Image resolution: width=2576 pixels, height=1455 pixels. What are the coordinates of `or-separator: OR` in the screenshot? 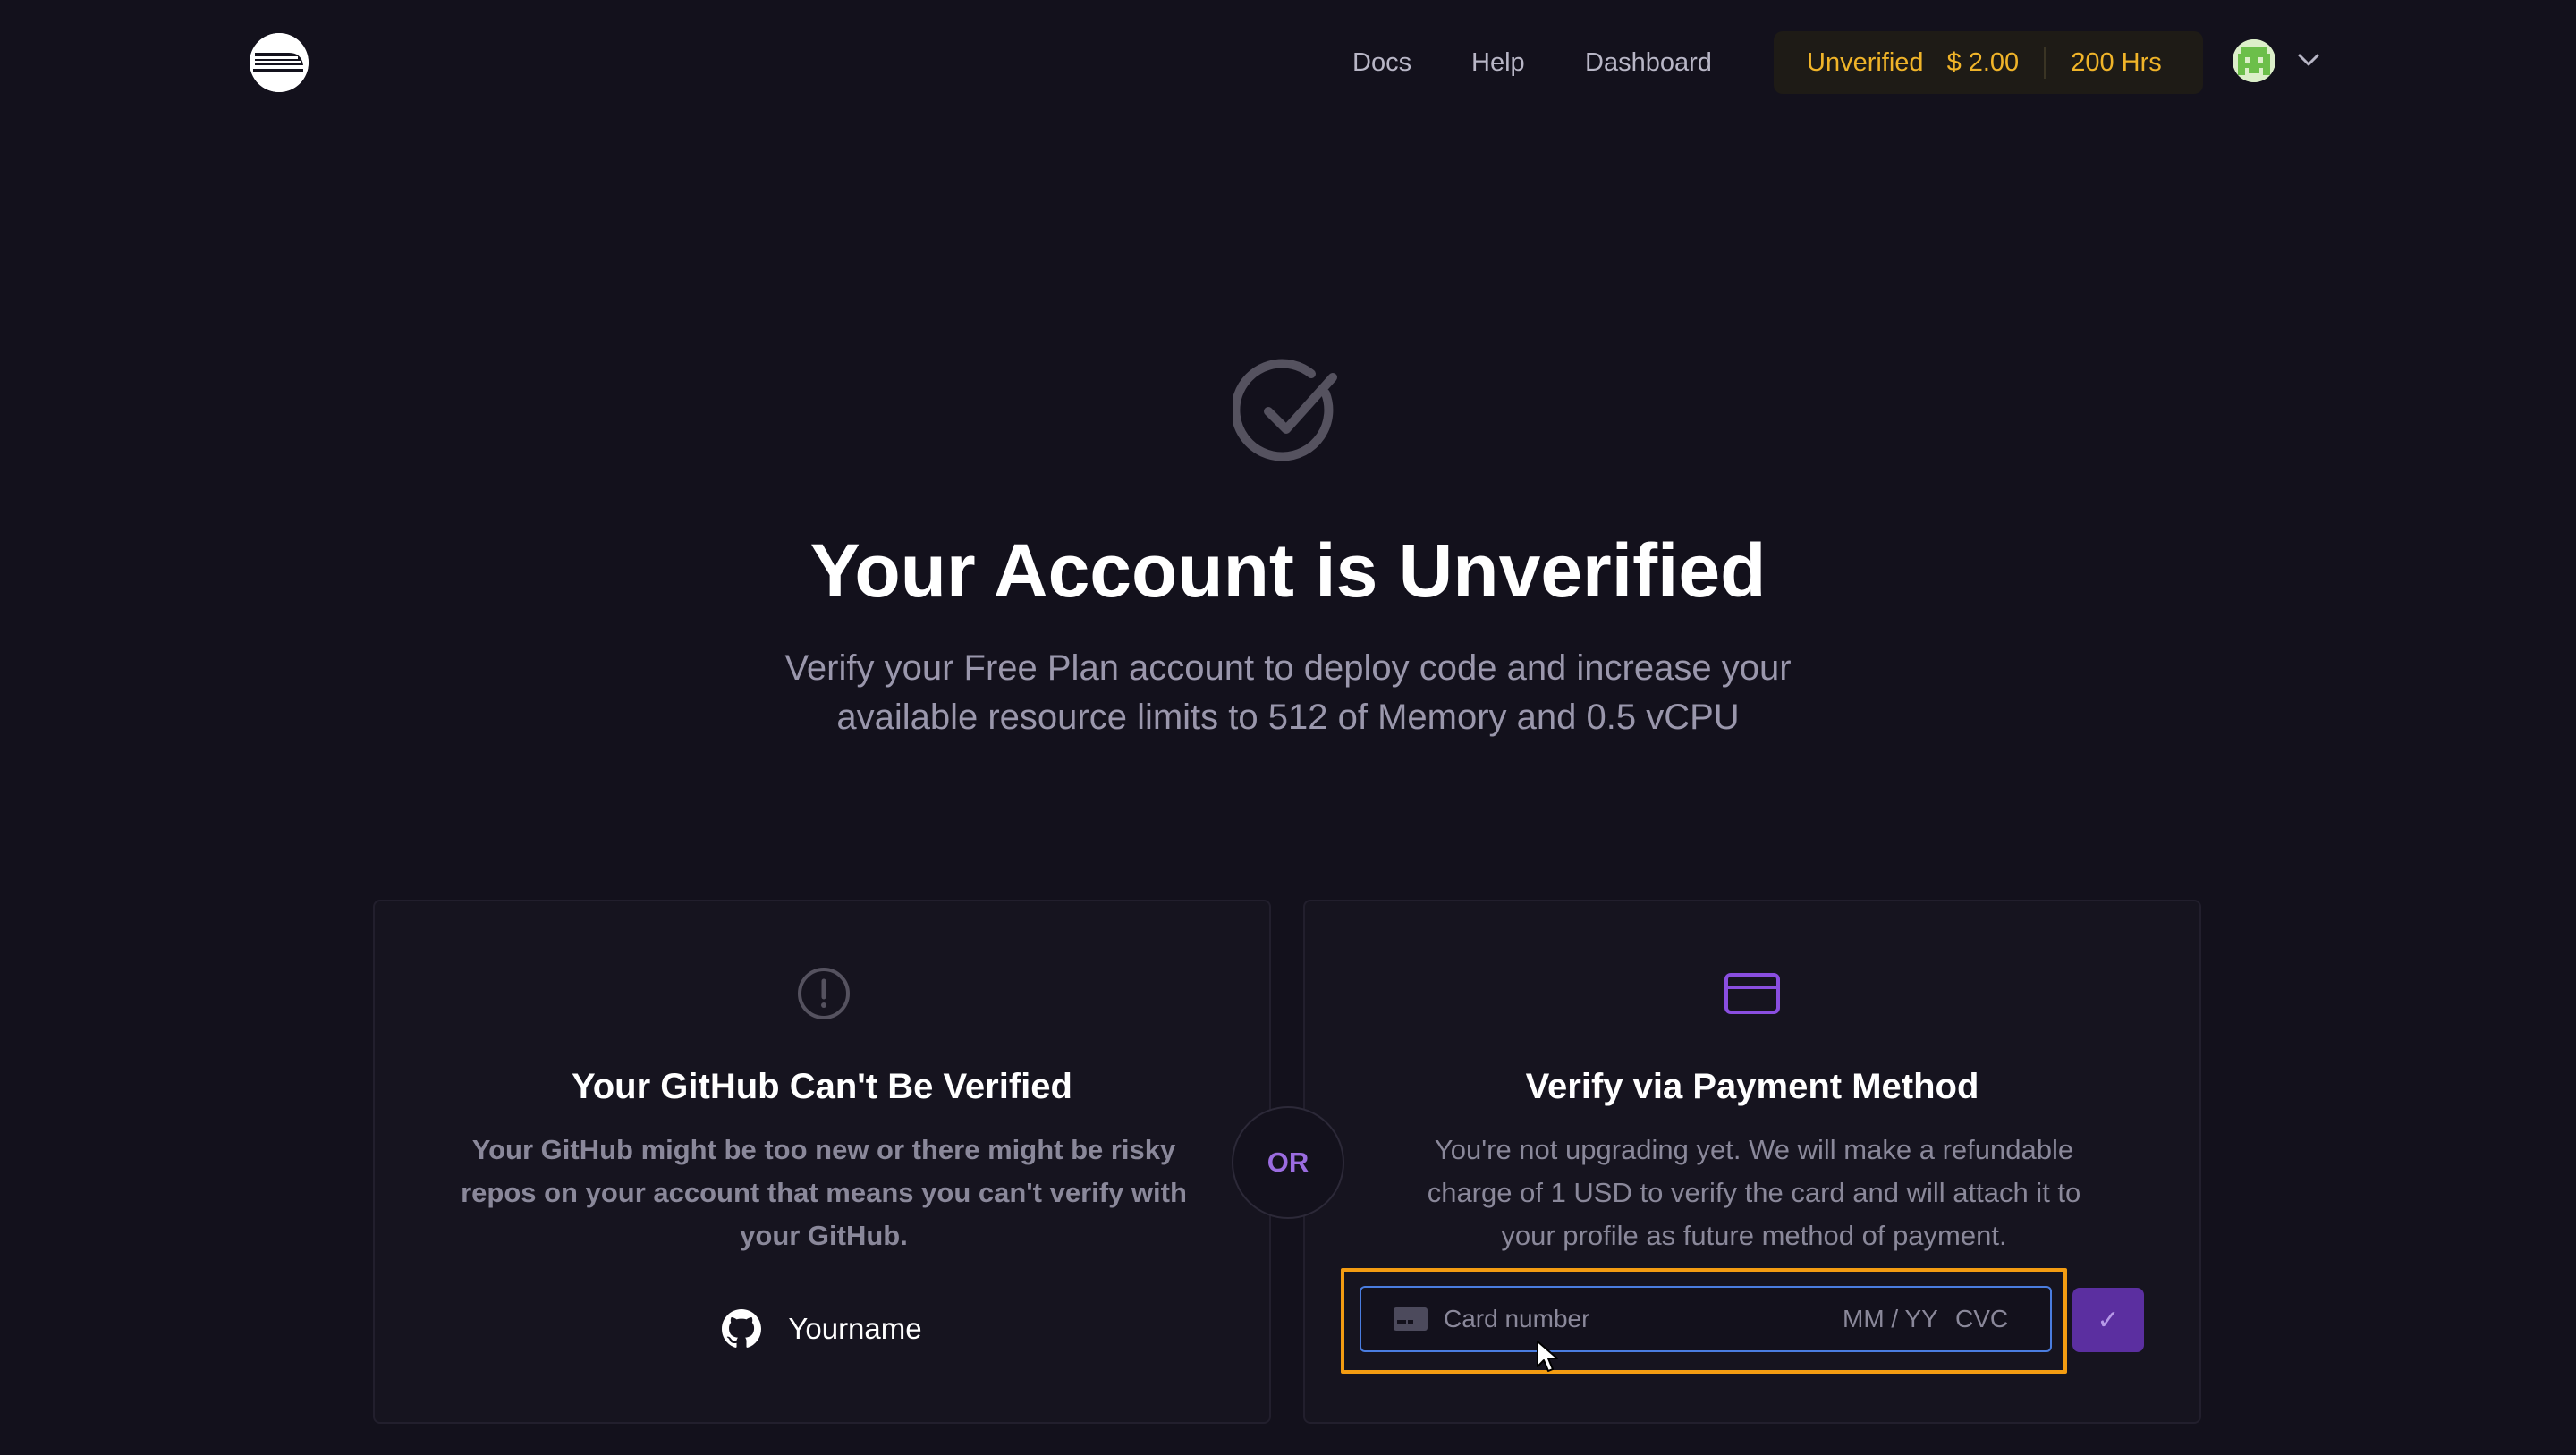 It's located at (1288, 1162).